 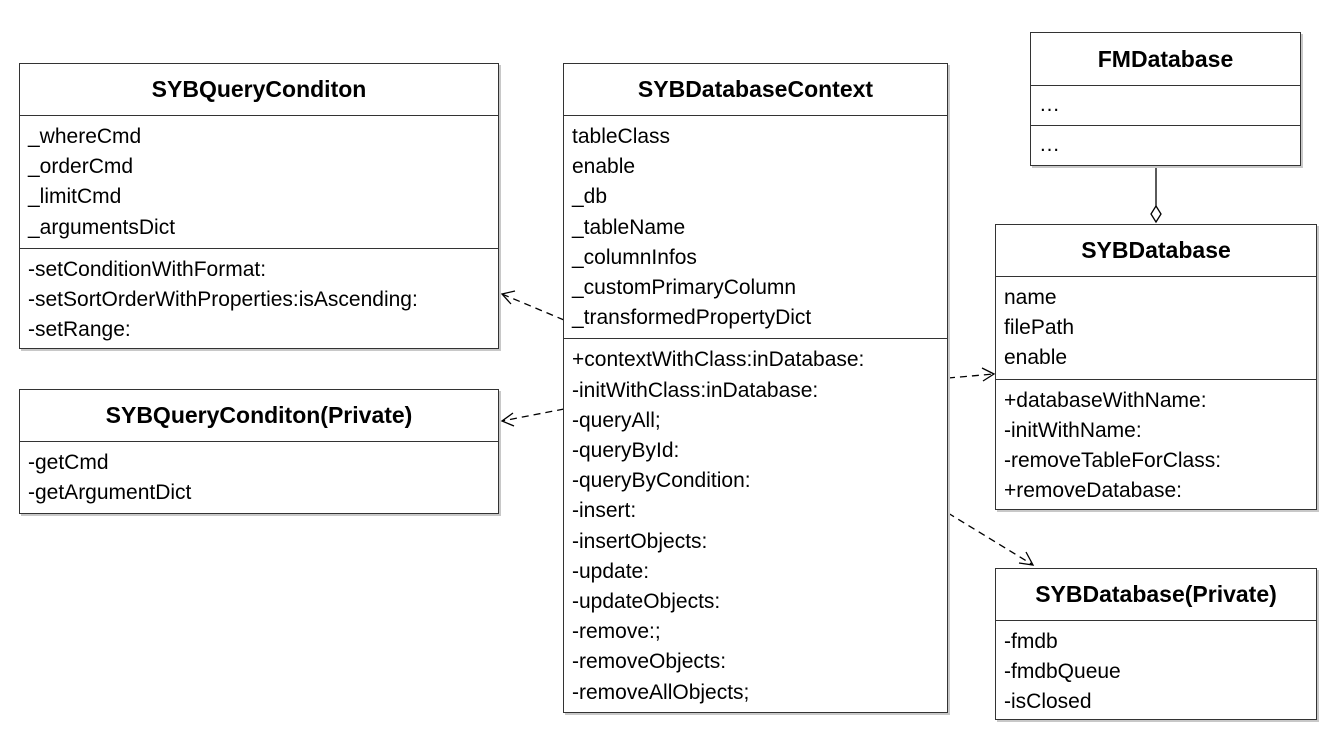 What do you see at coordinates (85, 136) in the screenshot?
I see `attribute: _whereCmd` at bounding box center [85, 136].